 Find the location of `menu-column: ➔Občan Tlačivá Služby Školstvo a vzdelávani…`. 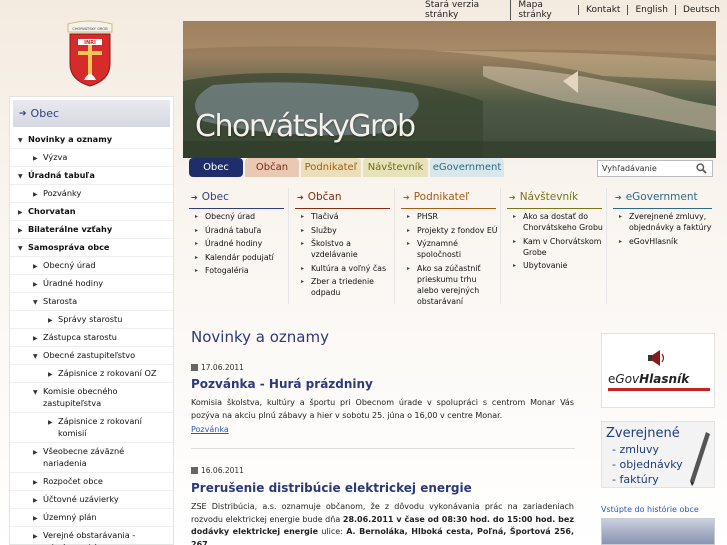

menu-column: ➔Občan Tlačivá Služby Školstvo a vzdelávani… is located at coordinates (342, 246).